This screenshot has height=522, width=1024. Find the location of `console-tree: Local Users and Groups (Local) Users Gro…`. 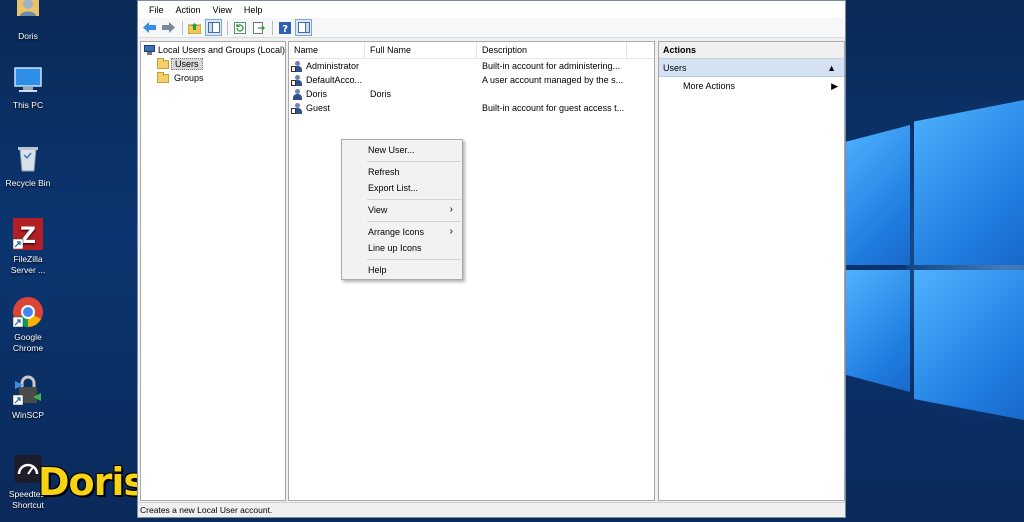

console-tree: Local Users and Groups (Local) Users Gro… is located at coordinates (213, 271).